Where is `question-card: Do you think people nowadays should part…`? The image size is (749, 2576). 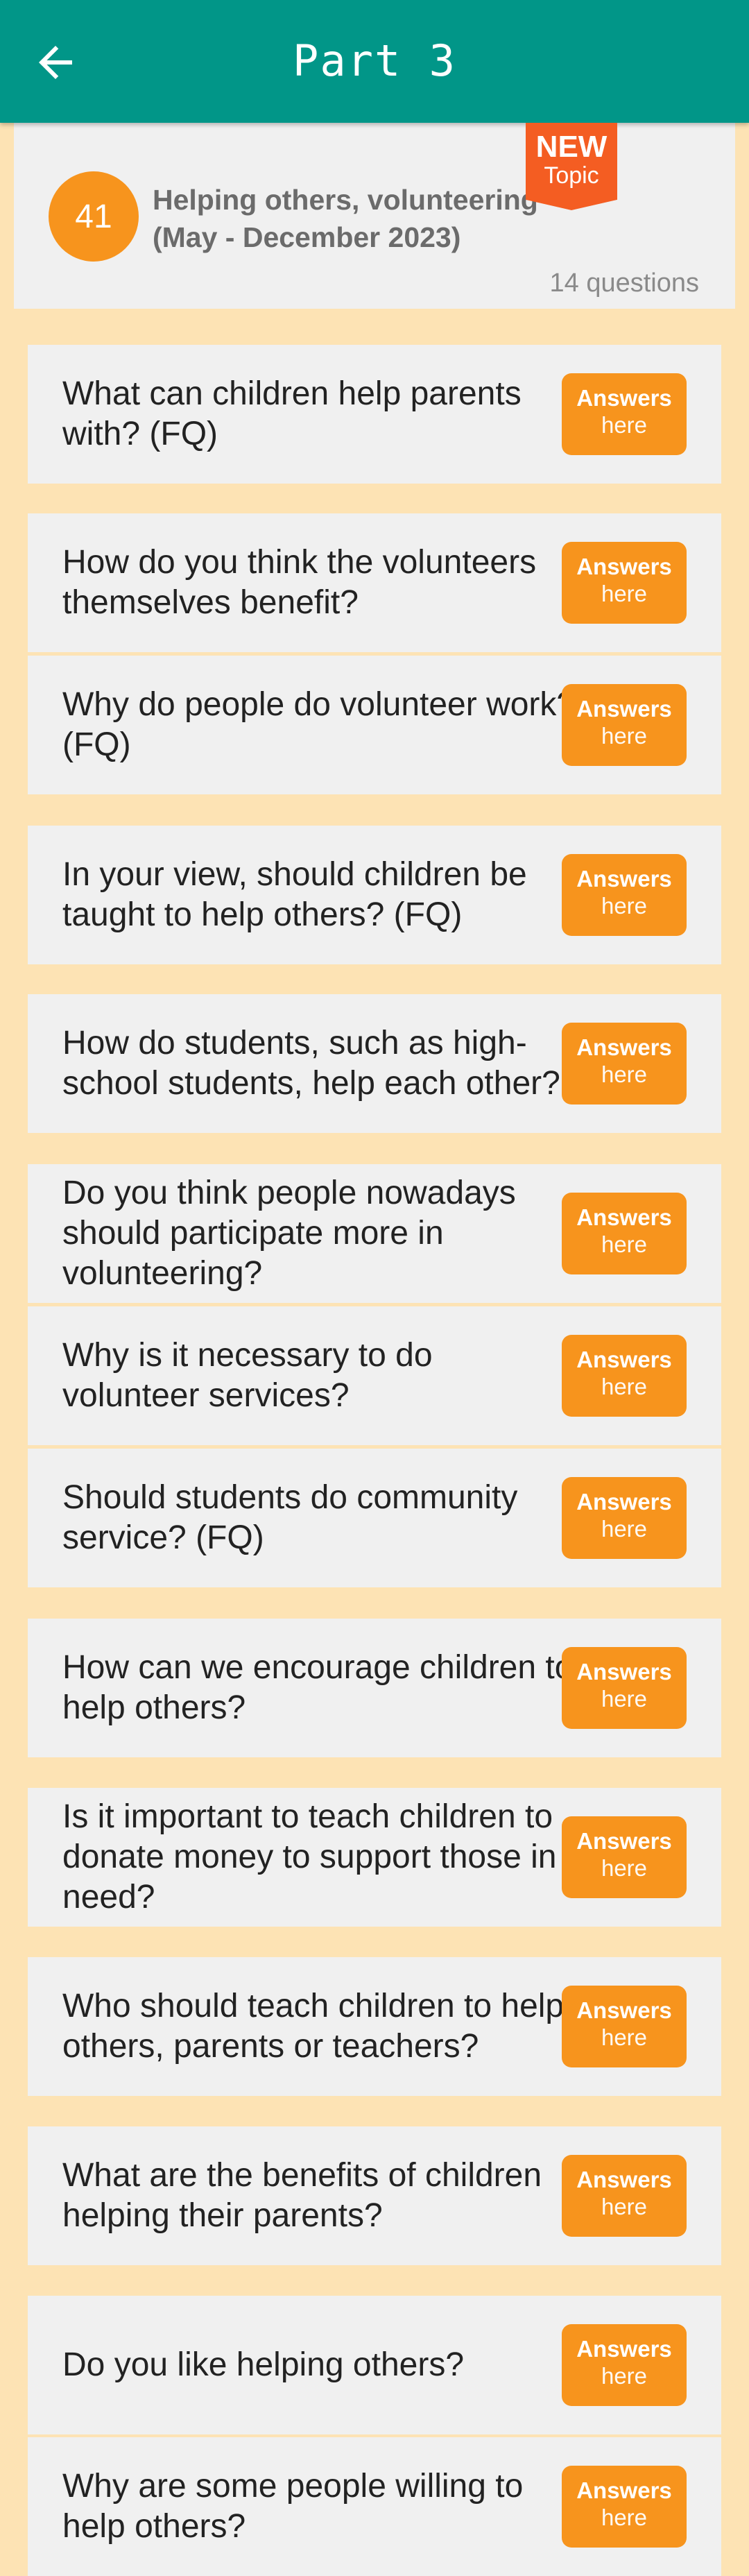 question-card: Do you think people nowadays should part… is located at coordinates (374, 1233).